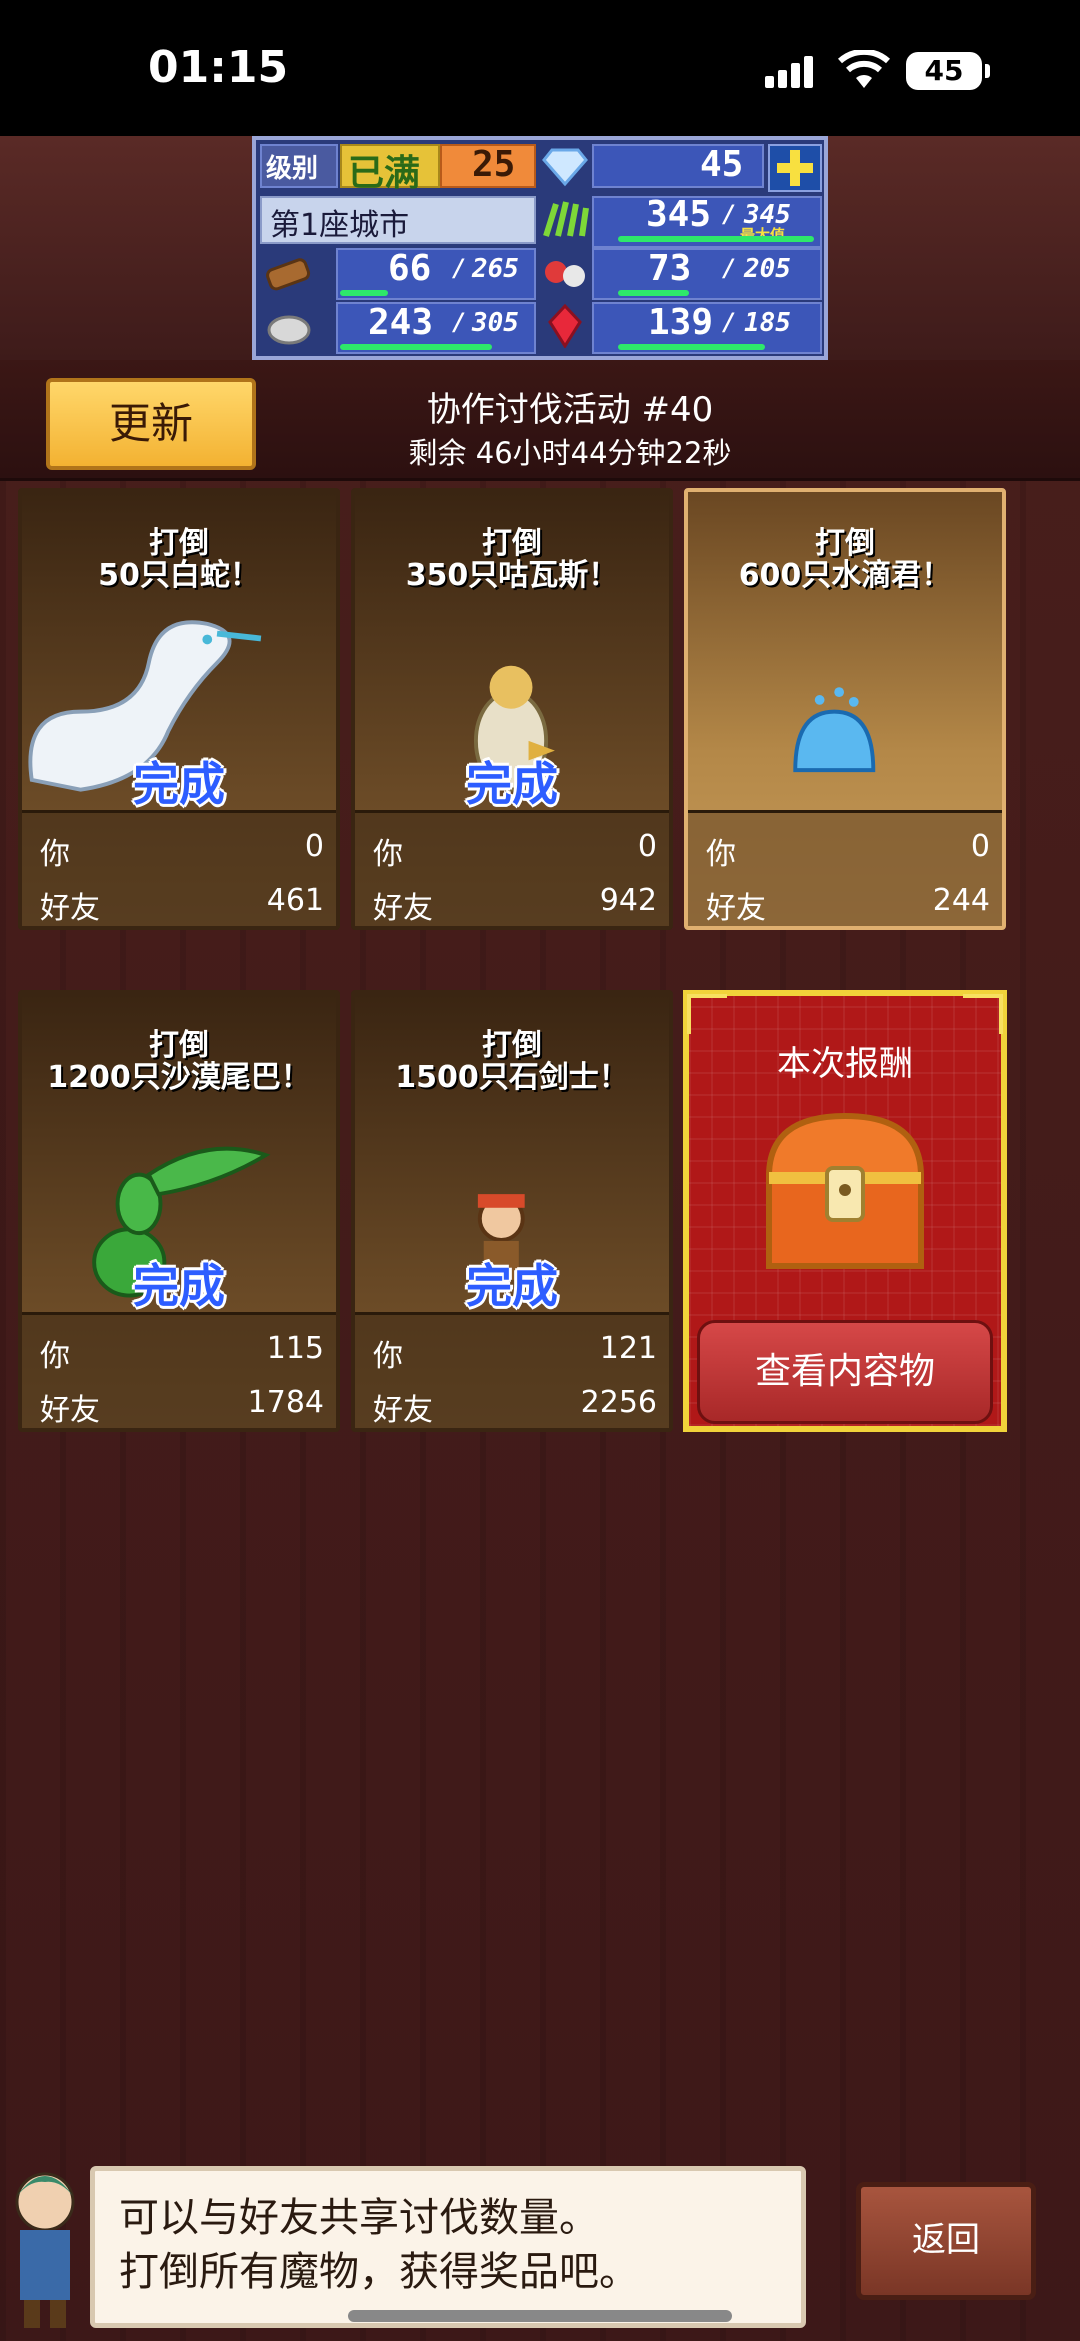 The width and height of the screenshot is (1080, 2341). I want to click on home-indicator, so click(540, 2316).